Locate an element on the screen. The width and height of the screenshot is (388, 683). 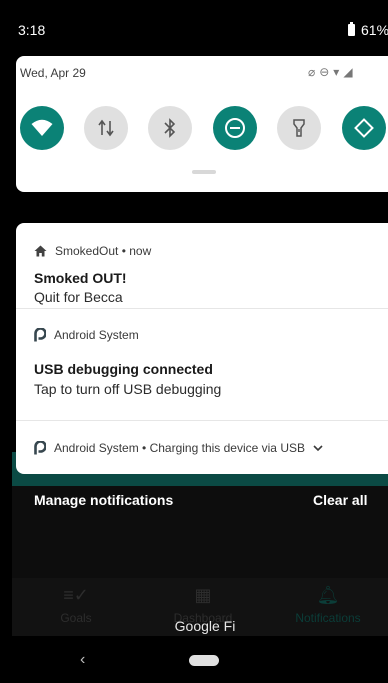
status-time: 3:18 is located at coordinates (32, 30).